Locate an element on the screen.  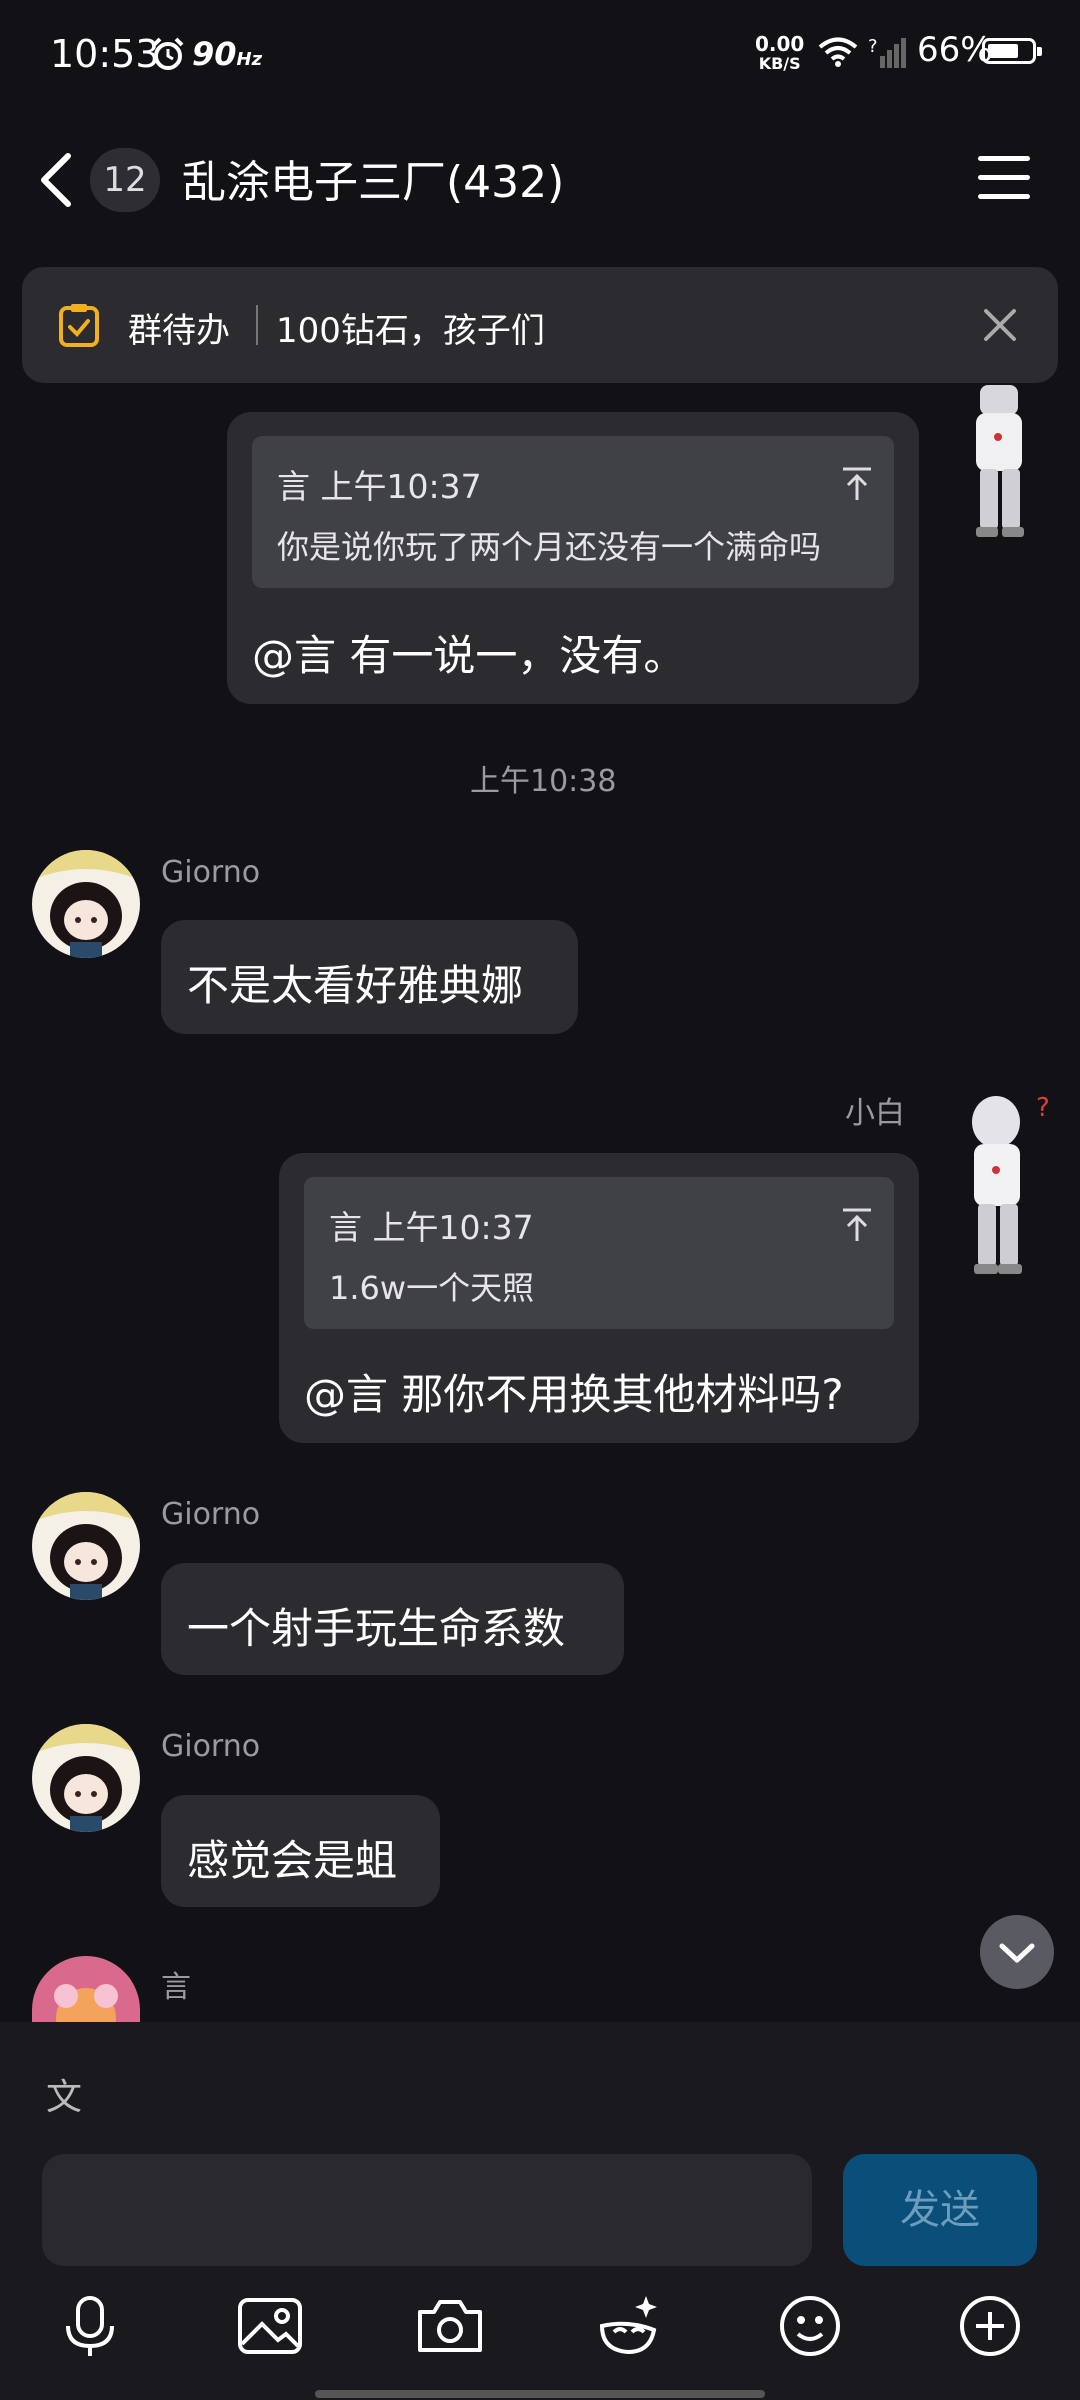
todo-clipboard-icon is located at coordinates (79, 325).